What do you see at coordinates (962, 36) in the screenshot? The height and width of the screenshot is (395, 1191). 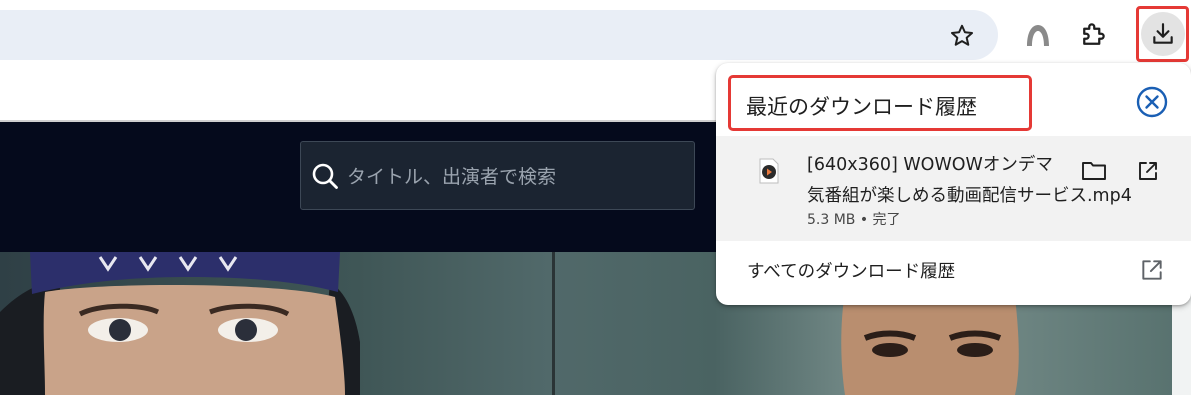 I see `star-icon` at bounding box center [962, 36].